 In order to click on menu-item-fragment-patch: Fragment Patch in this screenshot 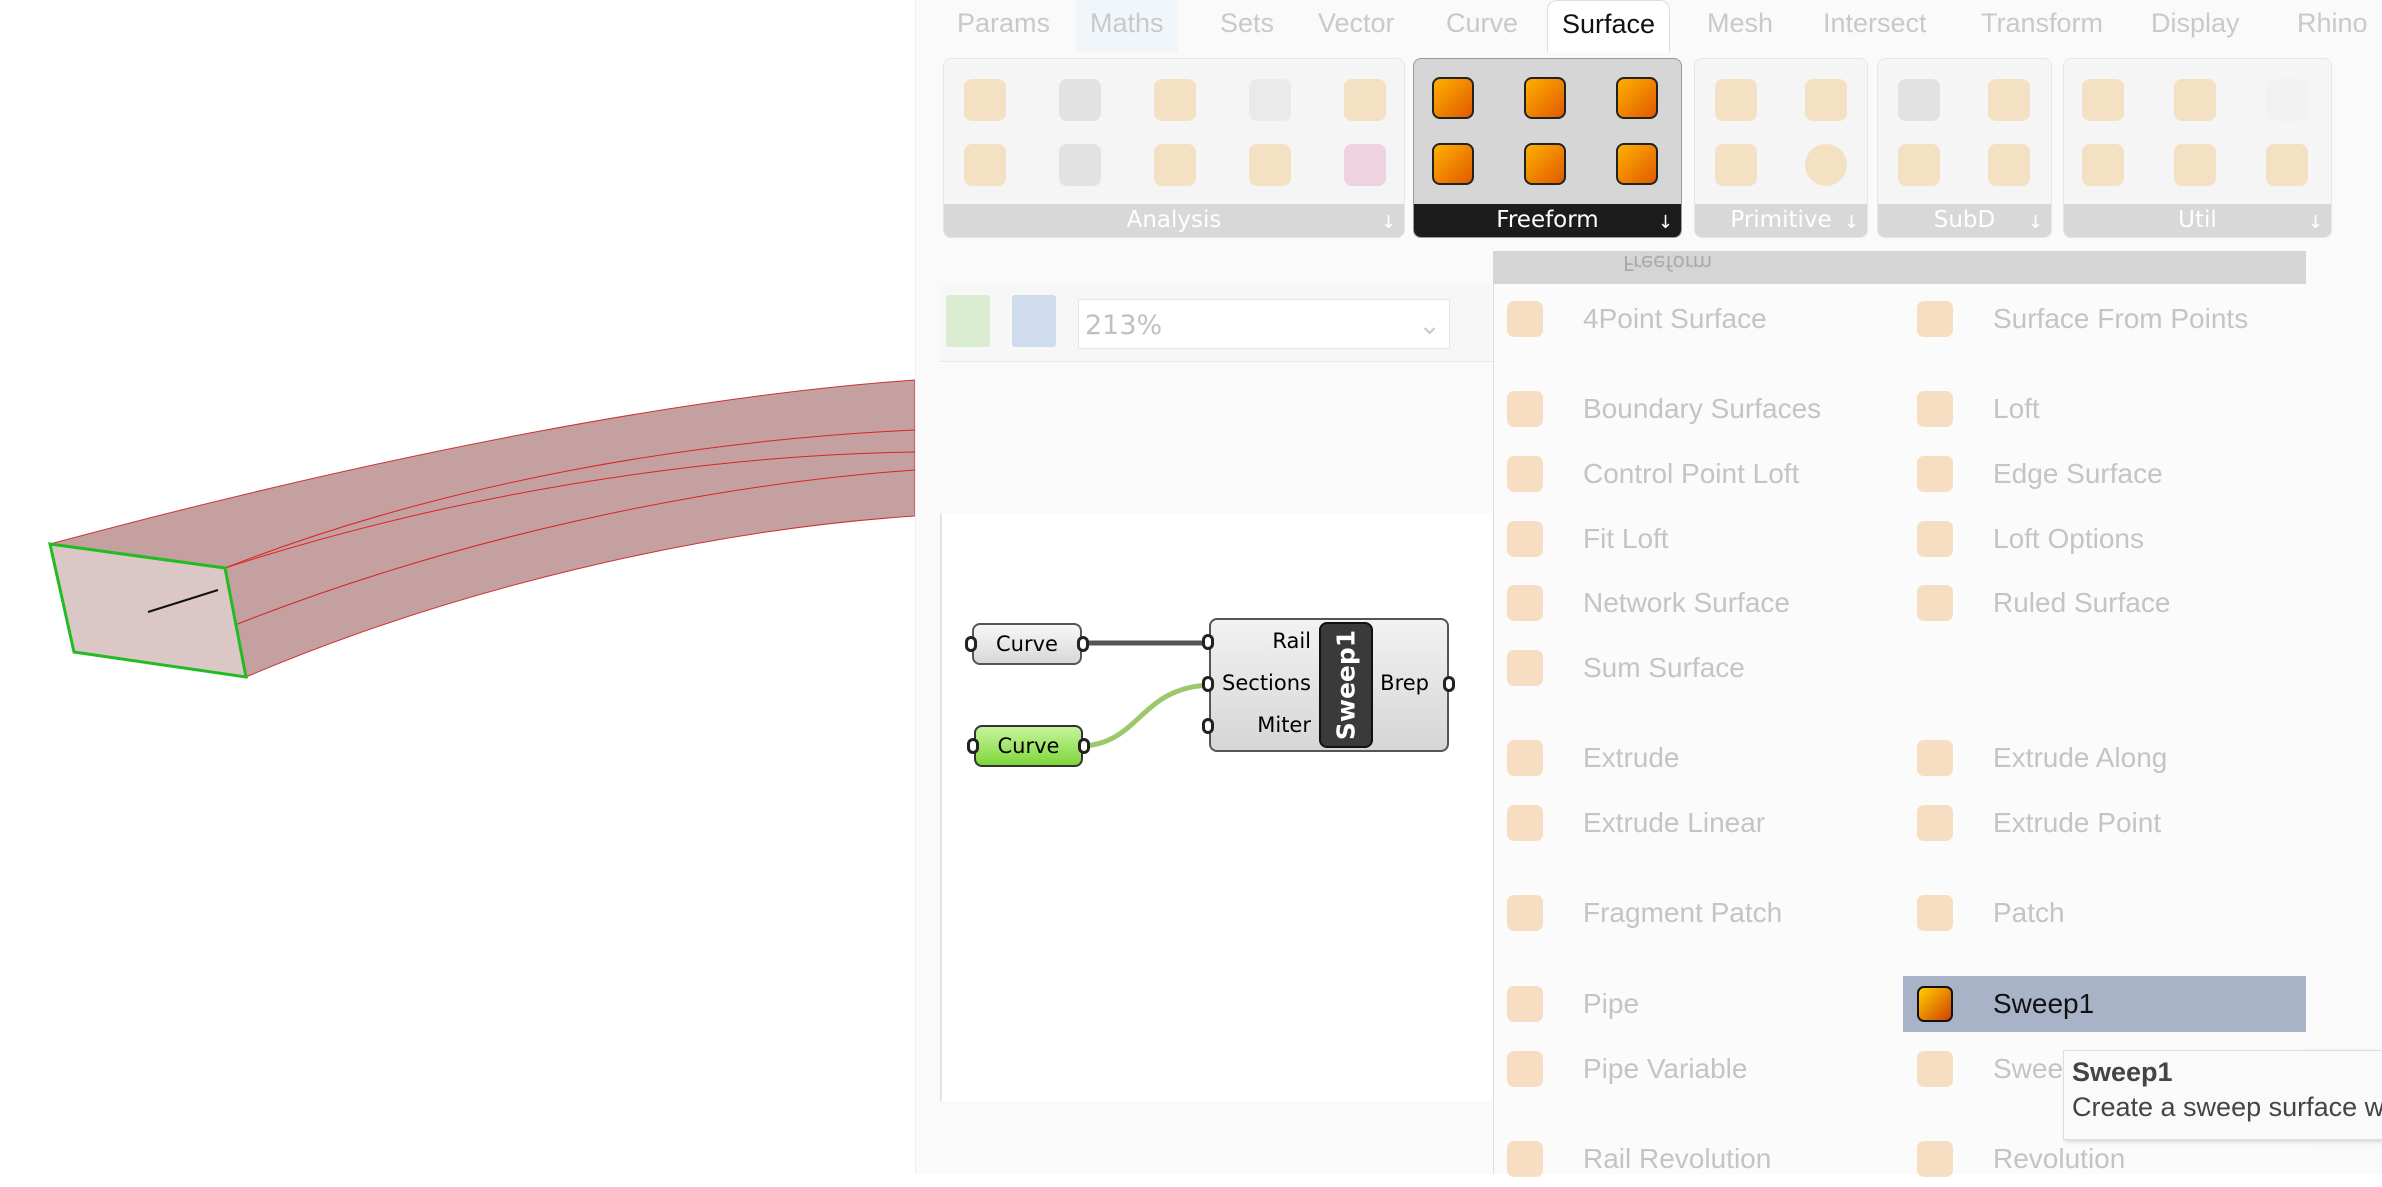, I will do `click(1693, 913)`.